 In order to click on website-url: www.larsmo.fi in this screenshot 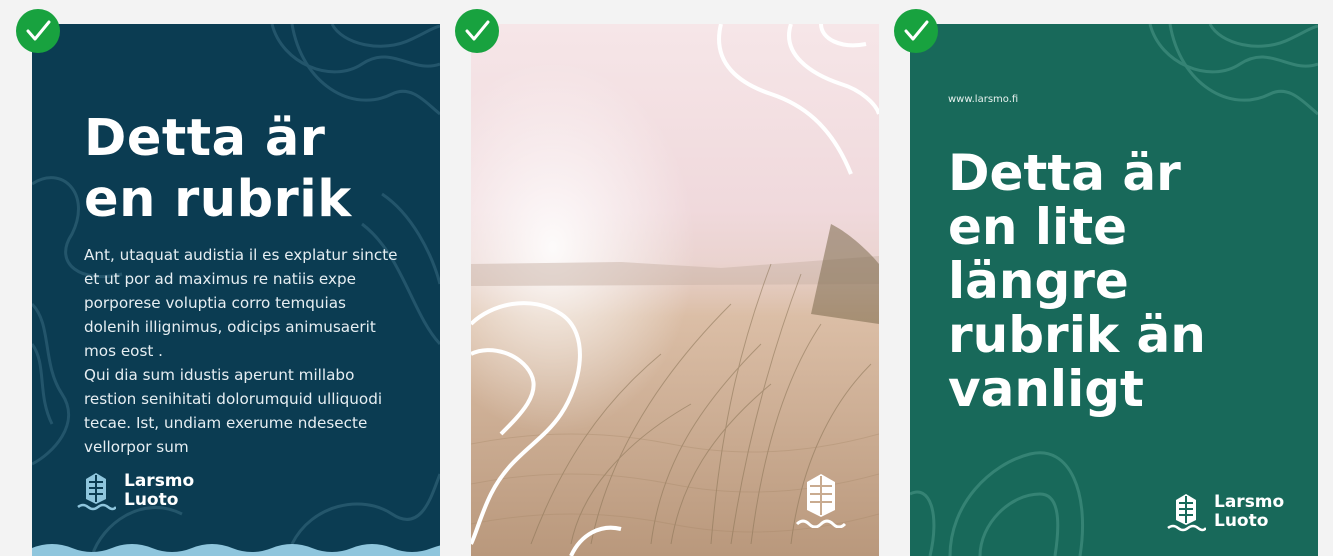, I will do `click(983, 99)`.